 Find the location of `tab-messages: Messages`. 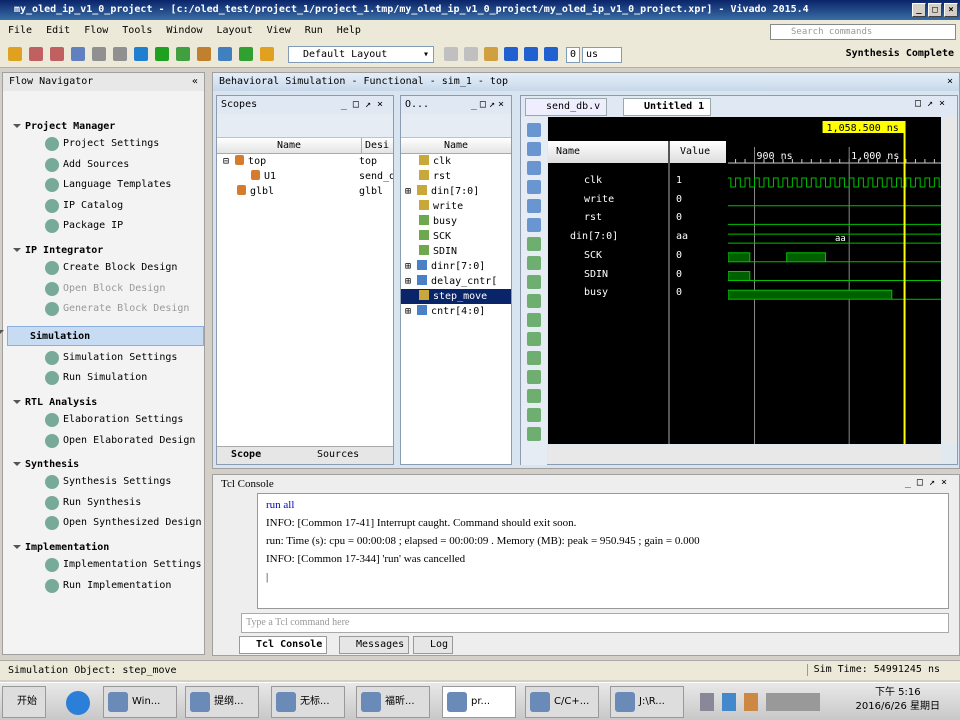

tab-messages: Messages is located at coordinates (374, 645).